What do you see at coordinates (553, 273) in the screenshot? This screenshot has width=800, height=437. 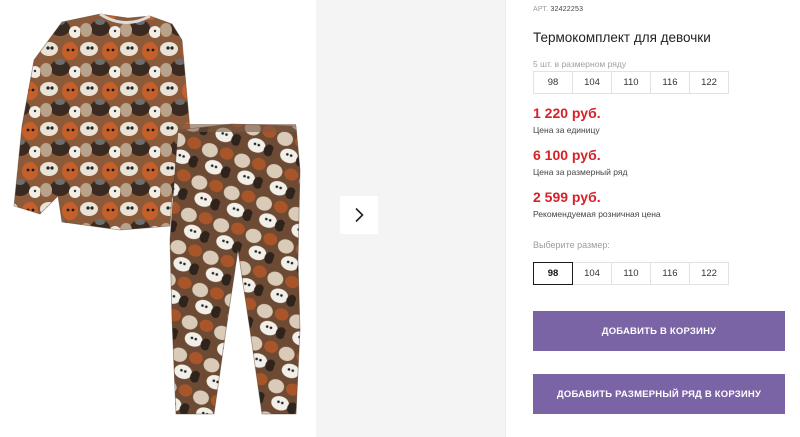 I see `size-option-98: 98` at bounding box center [553, 273].